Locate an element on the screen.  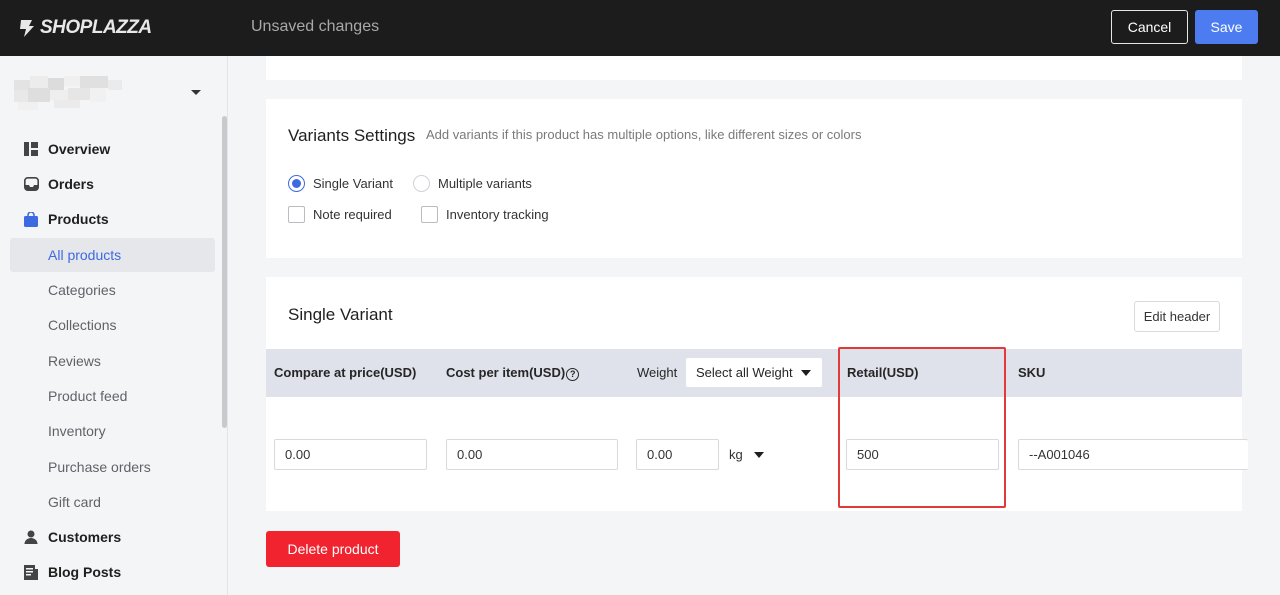
sidebar-item-label: Overview is located at coordinates (79, 149).